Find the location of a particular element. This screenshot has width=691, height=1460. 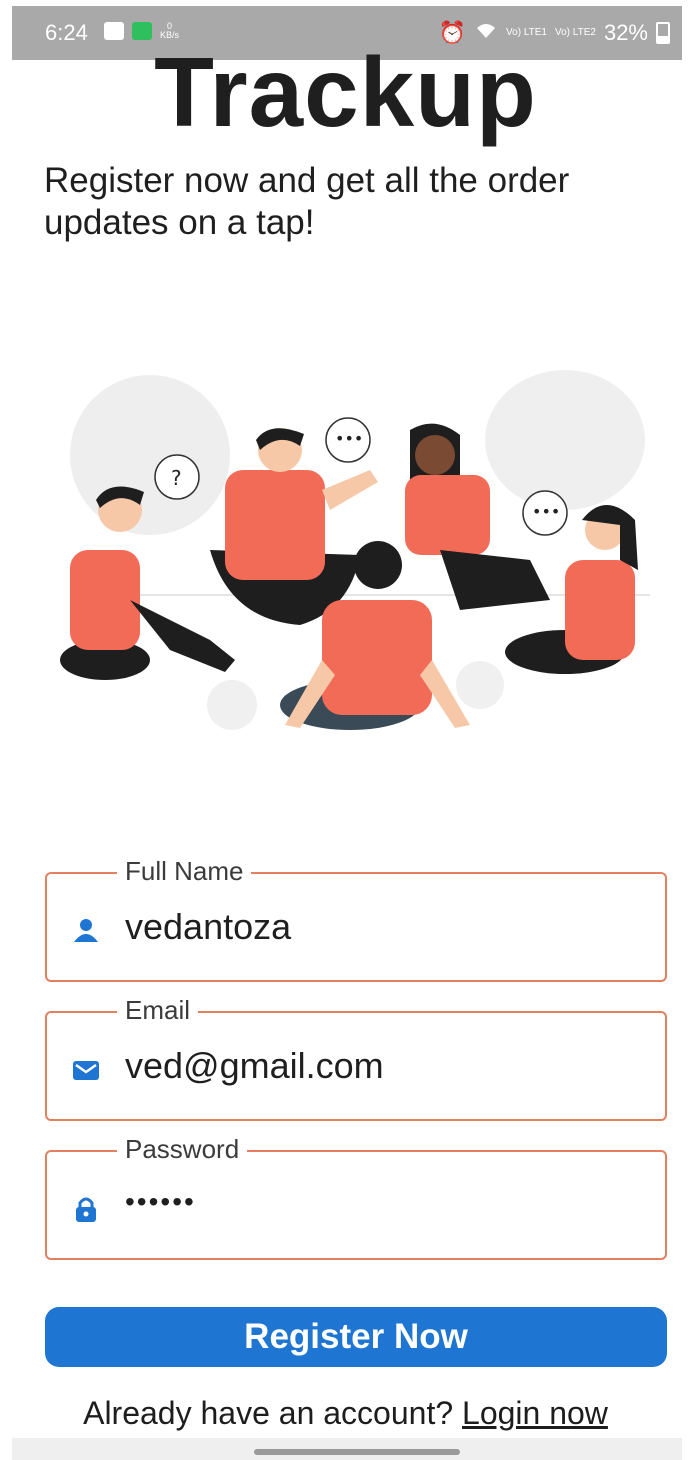

email-field: Email is located at coordinates (356, 1058).